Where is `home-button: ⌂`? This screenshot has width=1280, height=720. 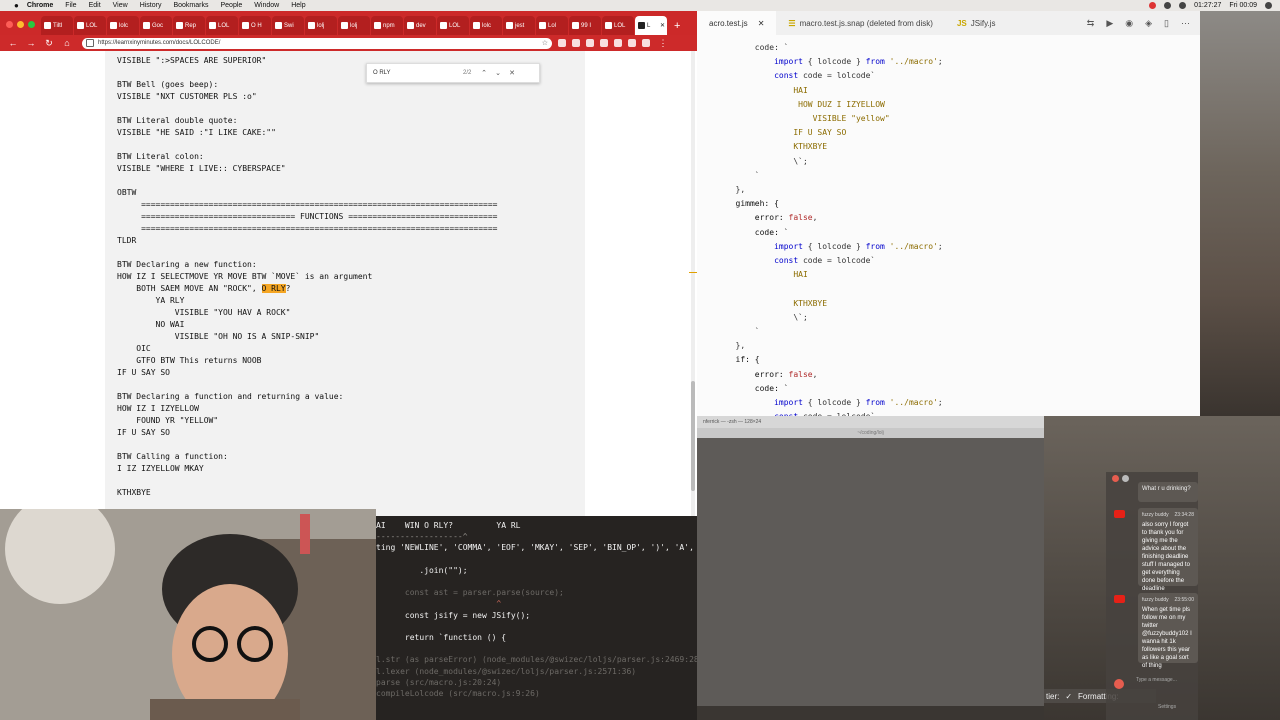 home-button: ⌂ is located at coordinates (67, 43).